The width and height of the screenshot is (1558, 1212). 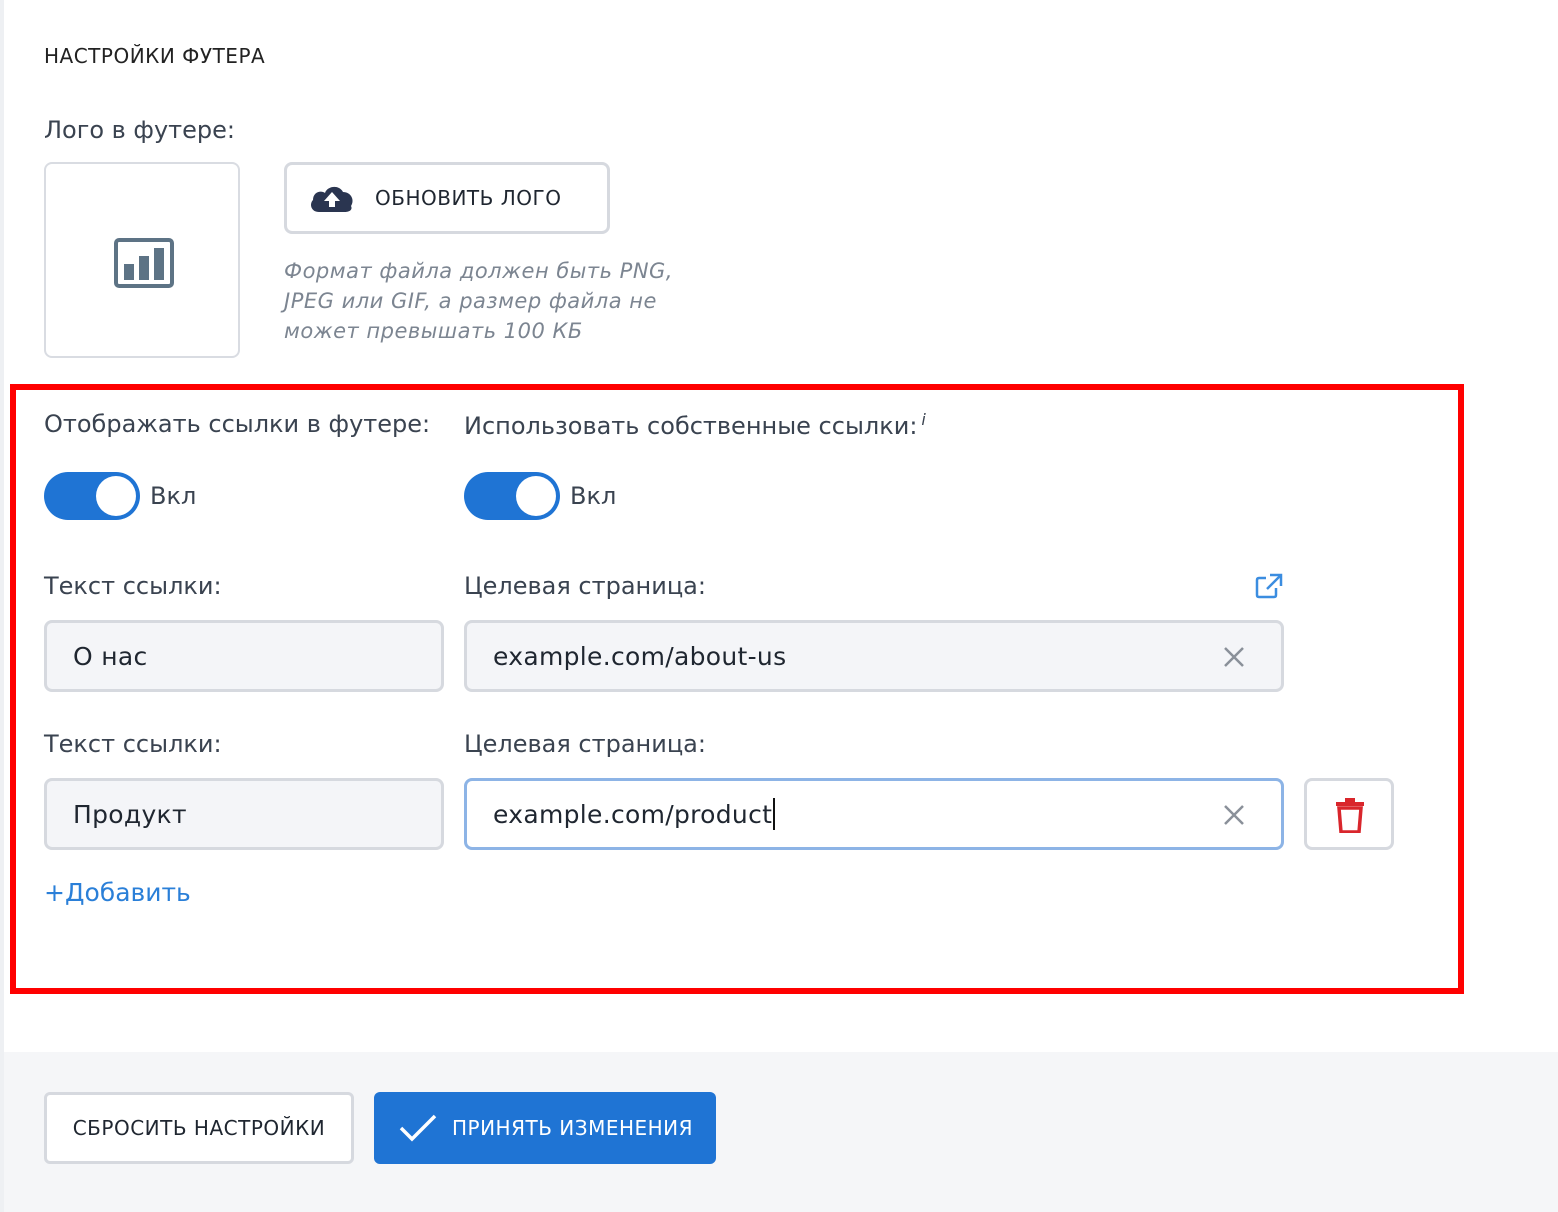 I want to click on cloud-upload-icon, so click(x=332, y=199).